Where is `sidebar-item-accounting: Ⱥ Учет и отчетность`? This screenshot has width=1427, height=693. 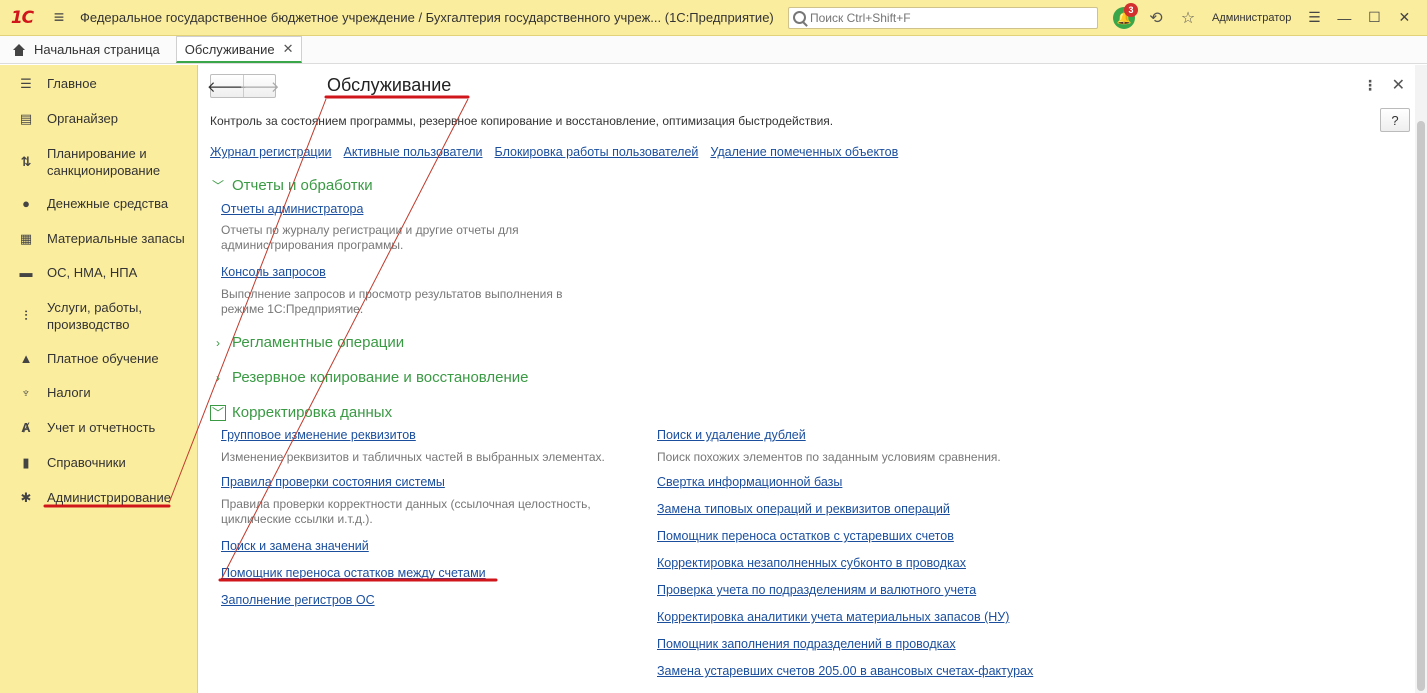
sidebar-item-accounting: Ⱥ Учет и отчетность is located at coordinates (77, 427).